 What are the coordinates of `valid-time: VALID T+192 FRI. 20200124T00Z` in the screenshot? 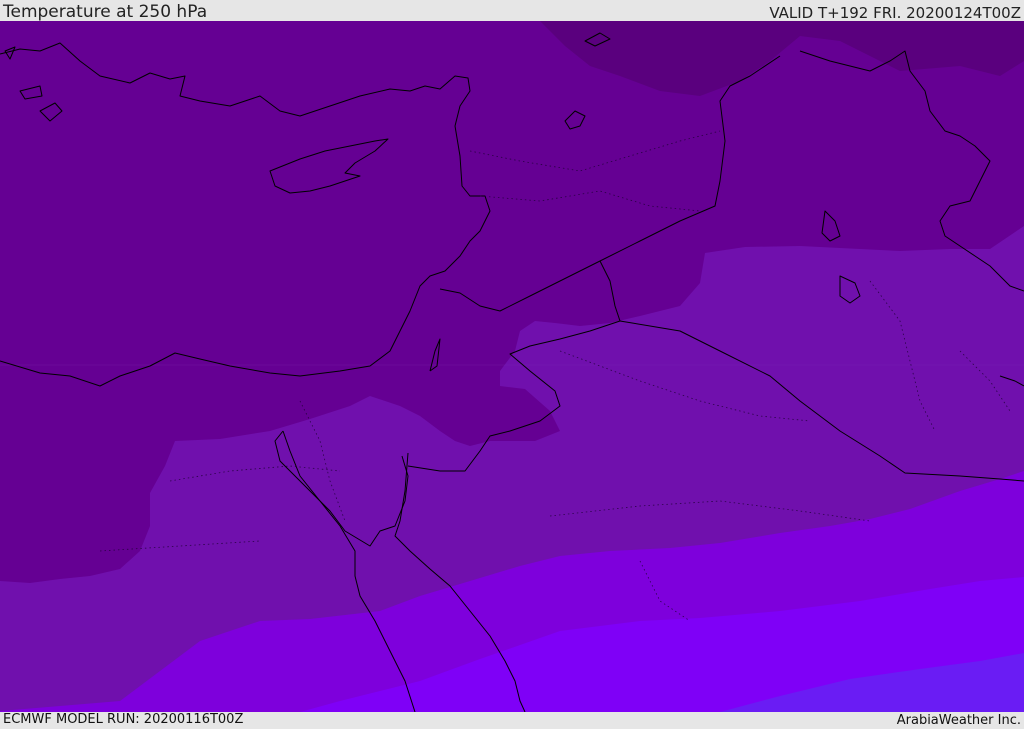 It's located at (895, 13).